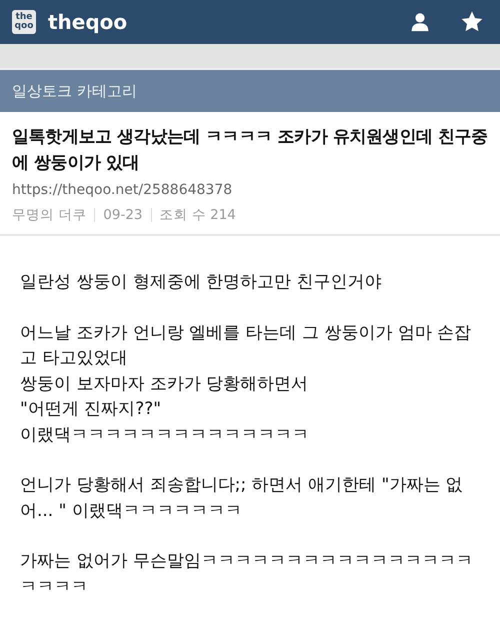 The height and width of the screenshot is (634, 500). Describe the element at coordinates (165, 435) in the screenshot. I see `body-text: 이랬댁ㅋㅋㅋㅋㅋㅋㅋㅋㅋㅋㅋㅋㅋㅋ` at that location.